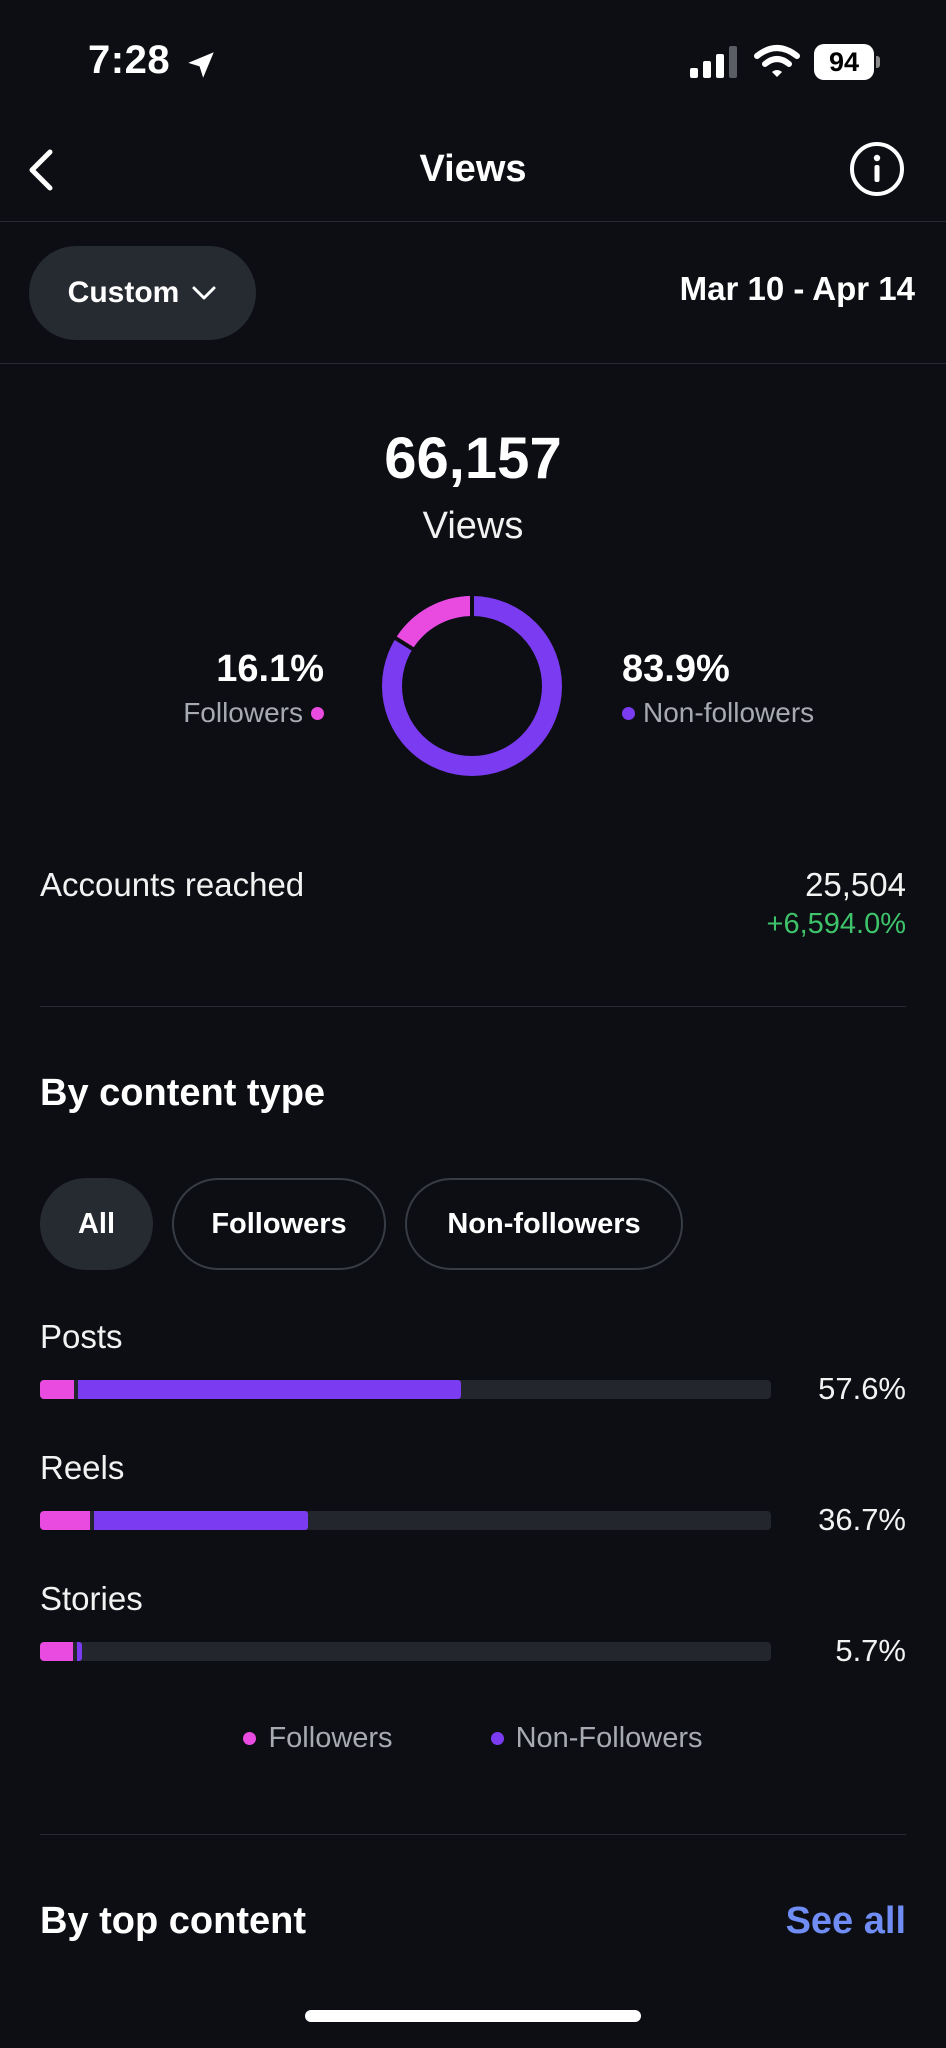 This screenshot has height=2048, width=946. Describe the element at coordinates (123, 292) in the screenshot. I see `date-range-dropdown-label: Custom` at that location.